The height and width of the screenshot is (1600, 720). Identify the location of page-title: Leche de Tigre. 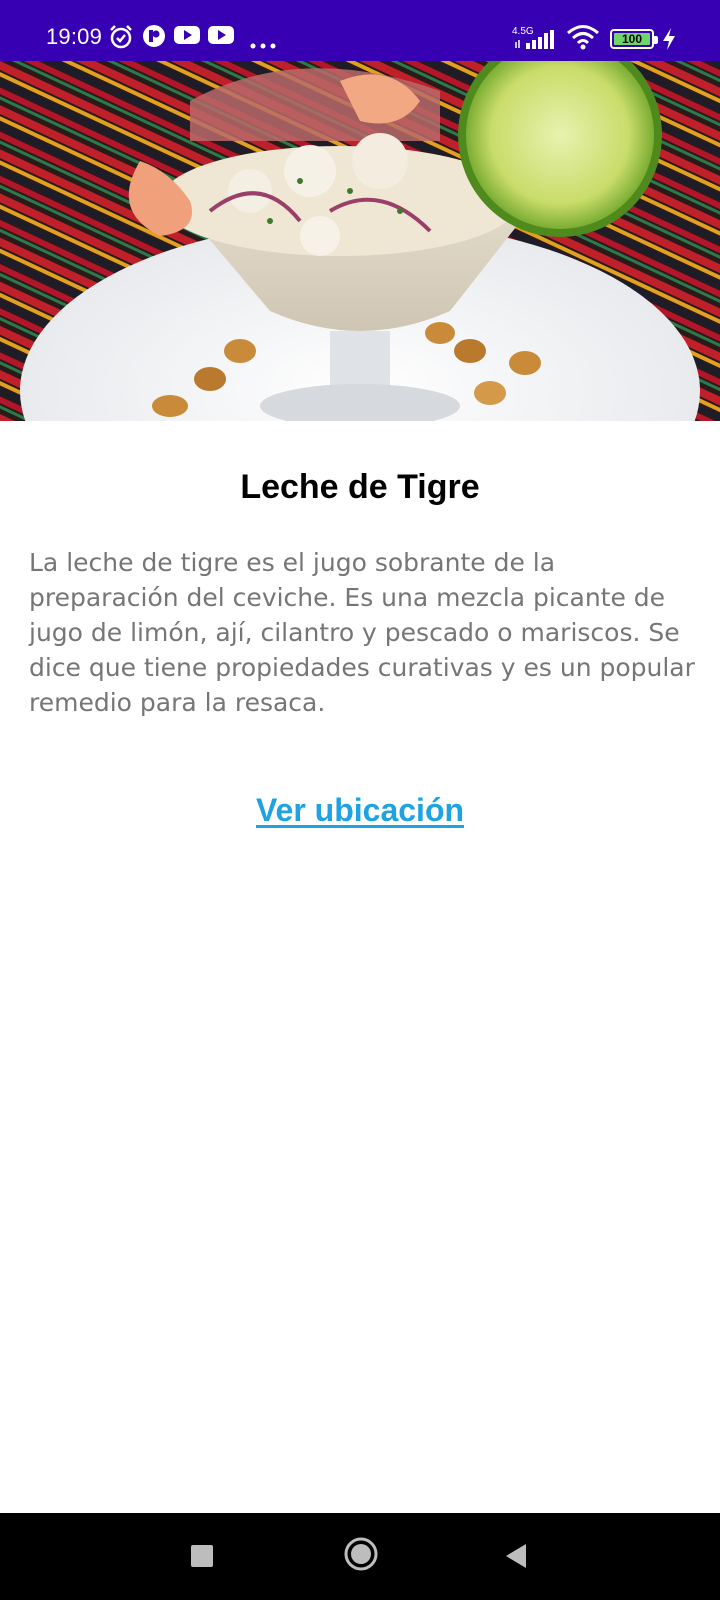
(360, 487).